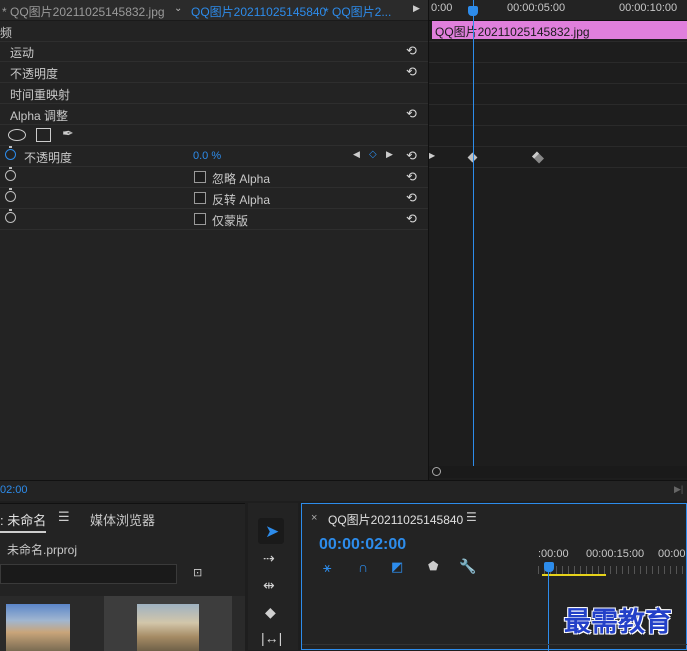 Image resolution: width=687 pixels, height=651 pixels. I want to click on current-time: 02:00, so click(14, 490).